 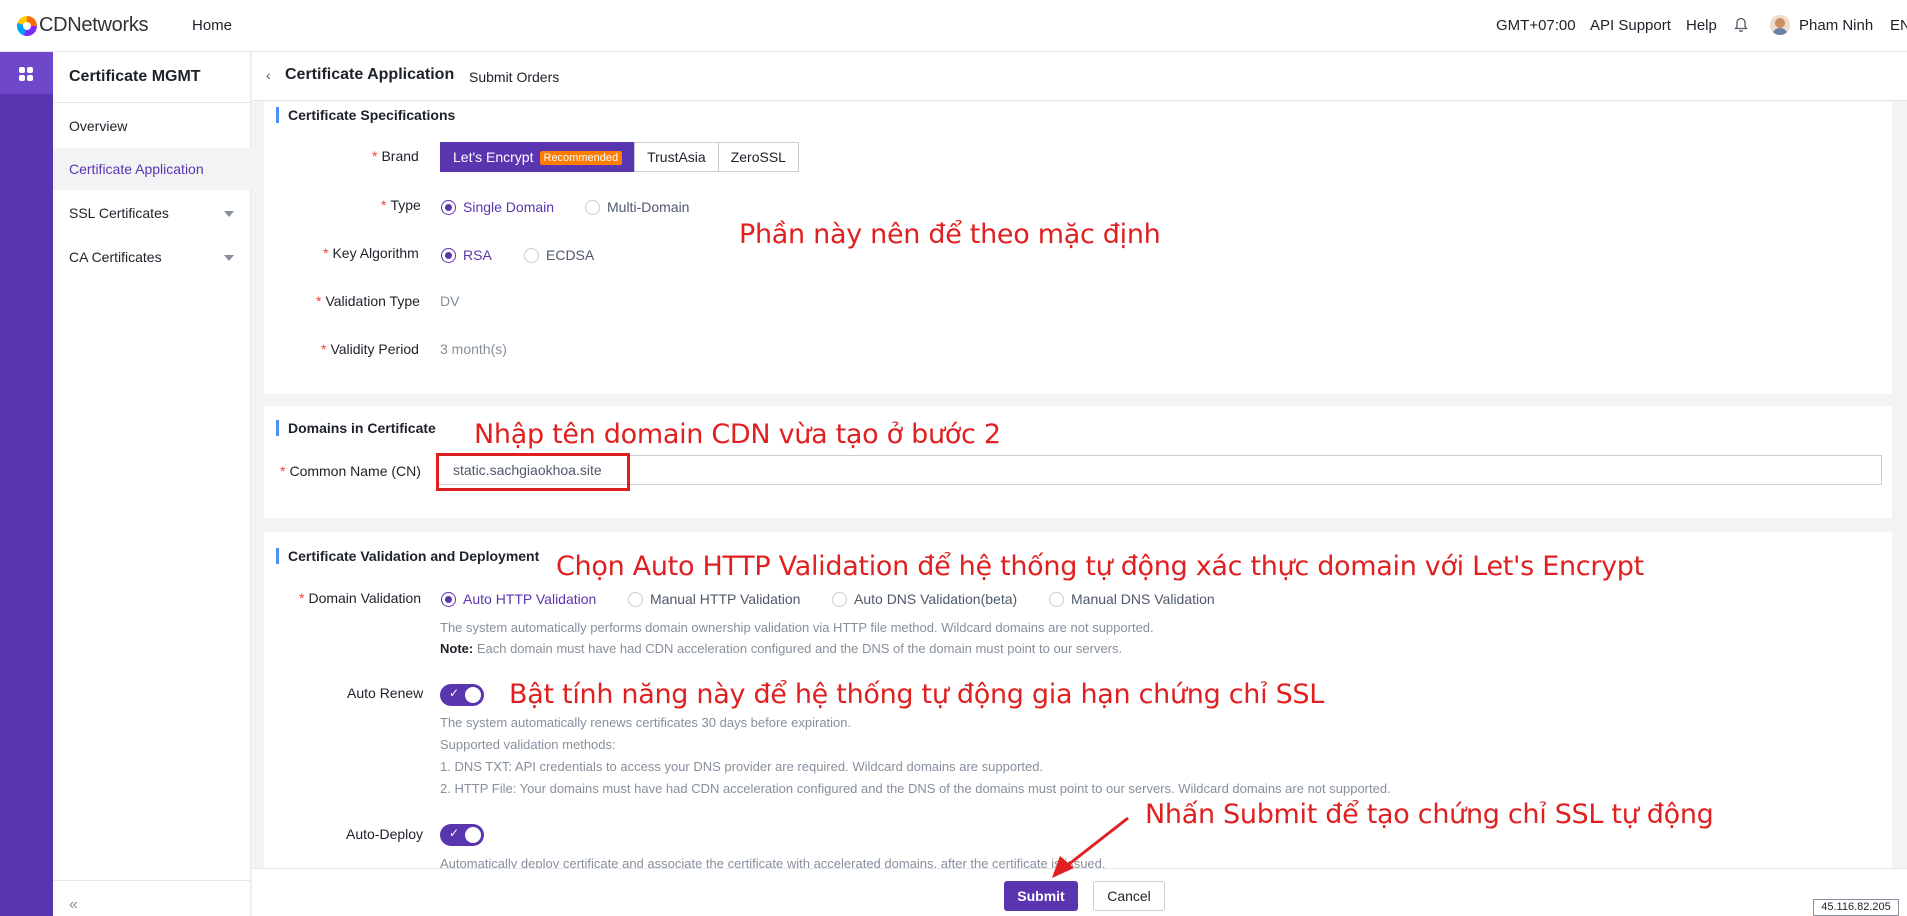 What do you see at coordinates (758, 157) in the screenshot?
I see `brand-option-zerossl: ZeroSSL` at bounding box center [758, 157].